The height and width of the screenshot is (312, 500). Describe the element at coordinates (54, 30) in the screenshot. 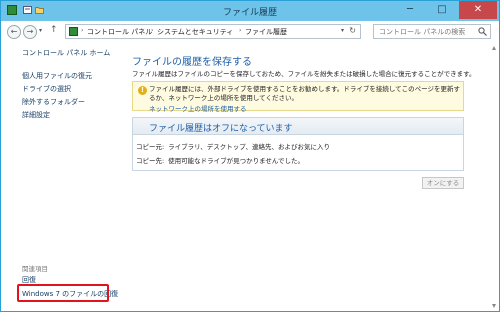

I see `up-button: ↑` at that location.